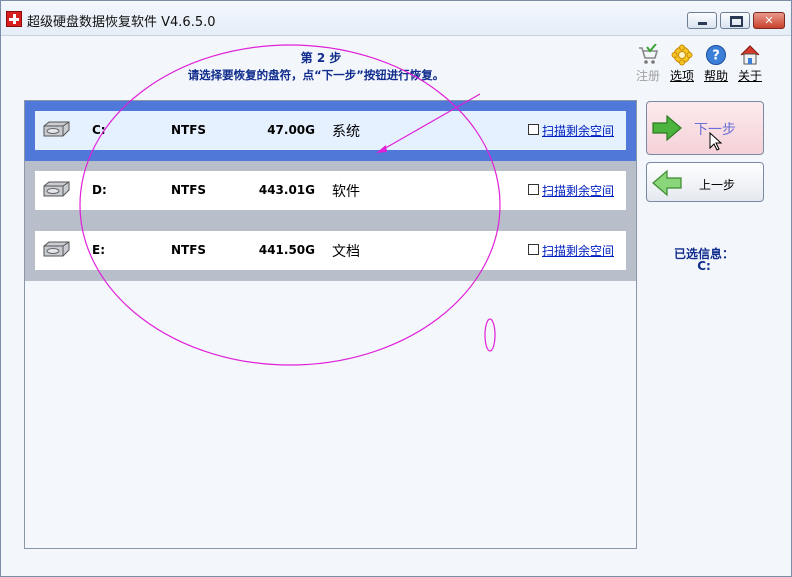 The image size is (792, 577). What do you see at coordinates (716, 141) in the screenshot?
I see `mouse-cursor-icon` at bounding box center [716, 141].